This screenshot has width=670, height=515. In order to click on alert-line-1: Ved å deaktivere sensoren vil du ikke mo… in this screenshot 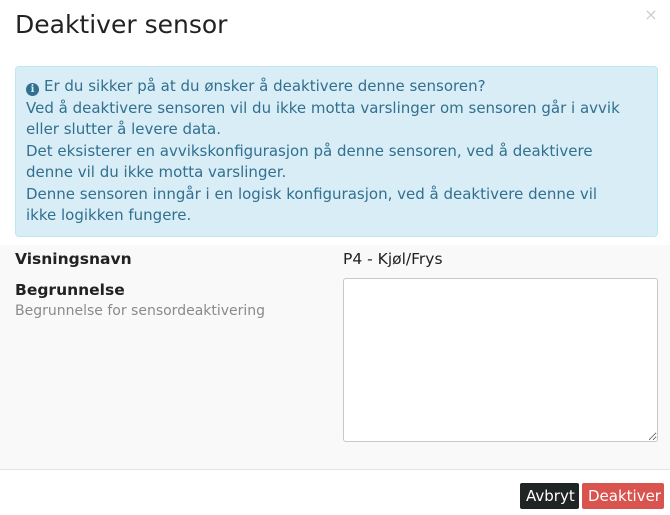, I will do `click(323, 107)`.